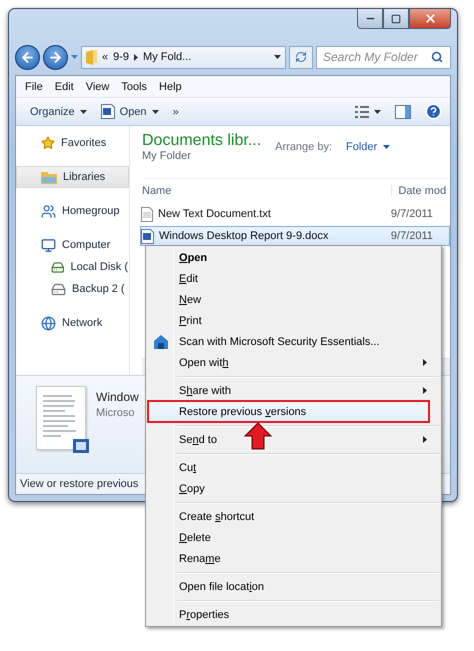 This screenshot has width=474, height=651. Describe the element at coordinates (72, 211) in the screenshot. I see `sidebar-item: Homegroup` at that location.